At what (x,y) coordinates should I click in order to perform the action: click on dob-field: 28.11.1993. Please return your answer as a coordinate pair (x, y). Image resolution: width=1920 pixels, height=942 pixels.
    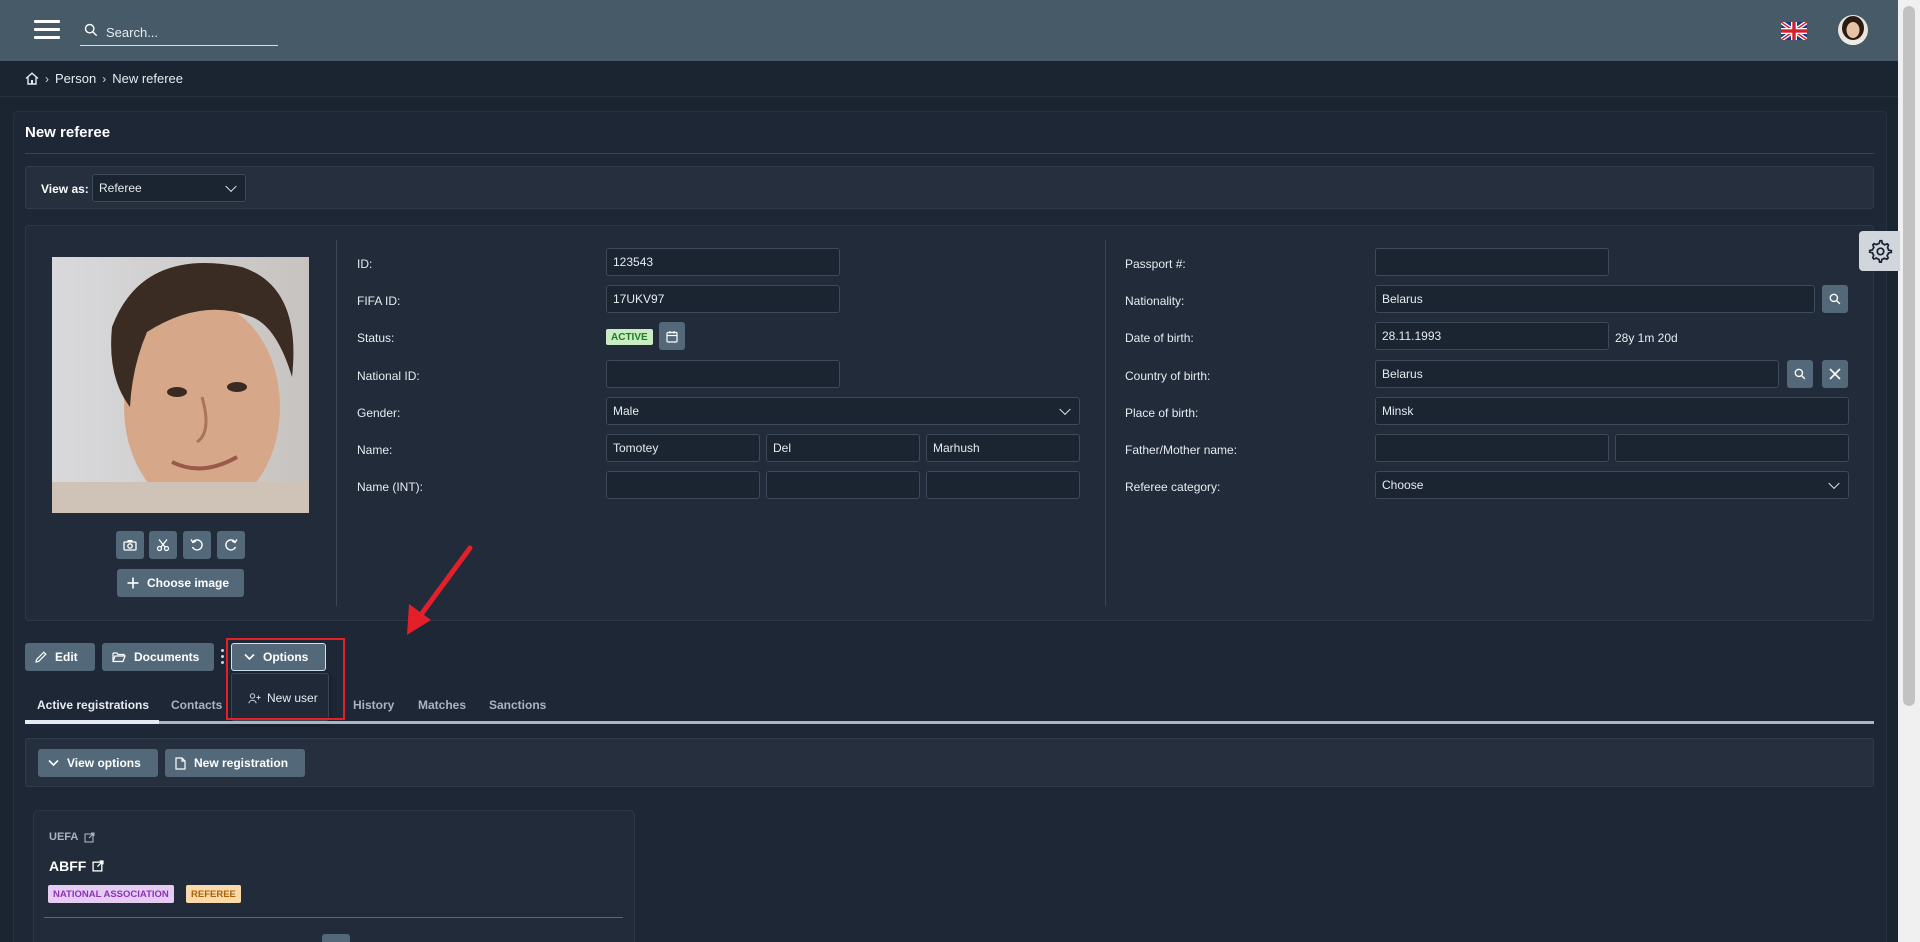
    Looking at the image, I should click on (1492, 336).